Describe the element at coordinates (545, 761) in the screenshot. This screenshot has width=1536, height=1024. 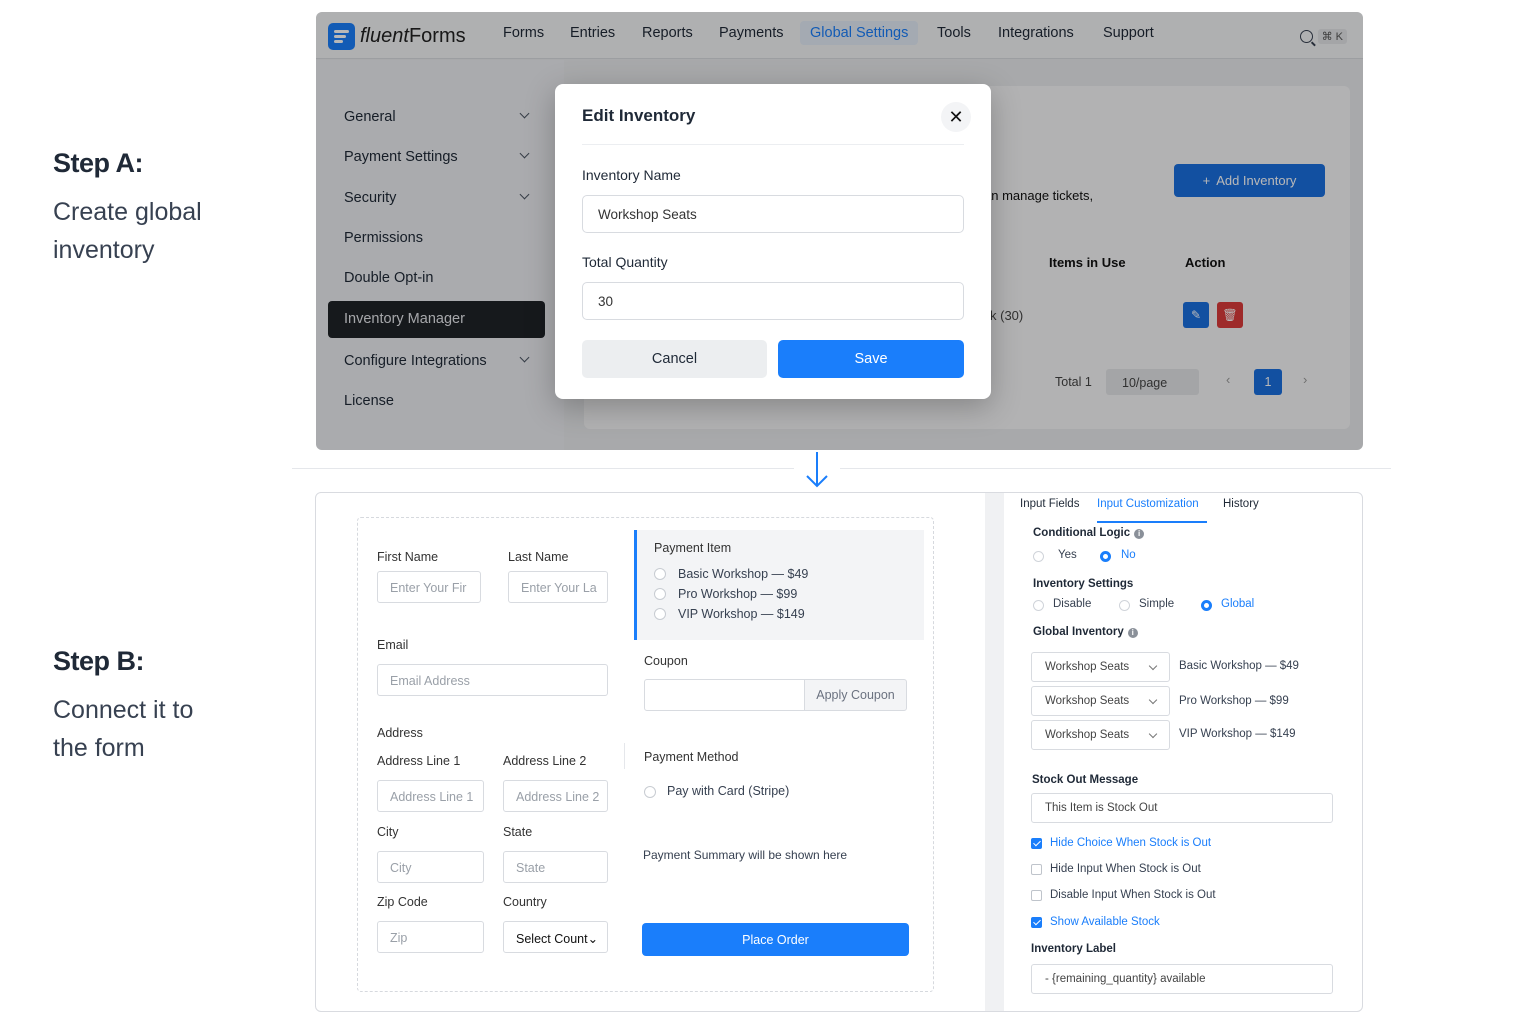
I see `address-line2-label: Address Line 2` at that location.